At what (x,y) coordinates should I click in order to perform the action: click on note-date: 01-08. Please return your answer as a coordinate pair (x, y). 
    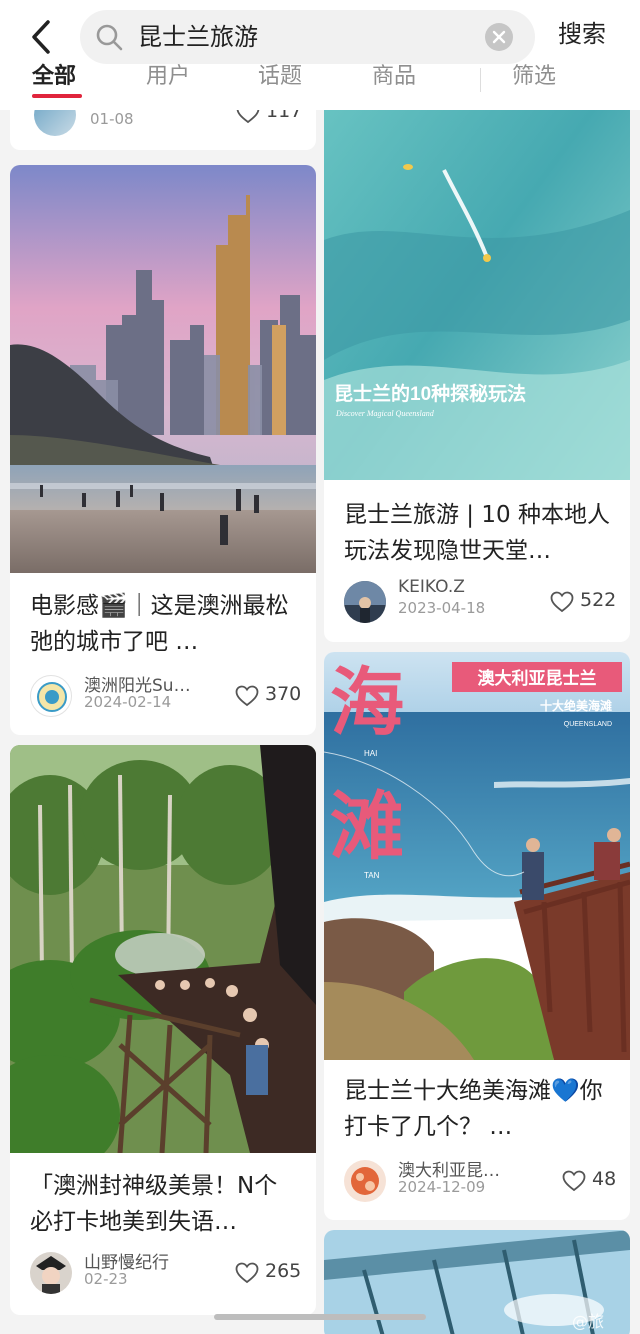
    Looking at the image, I should click on (112, 119).